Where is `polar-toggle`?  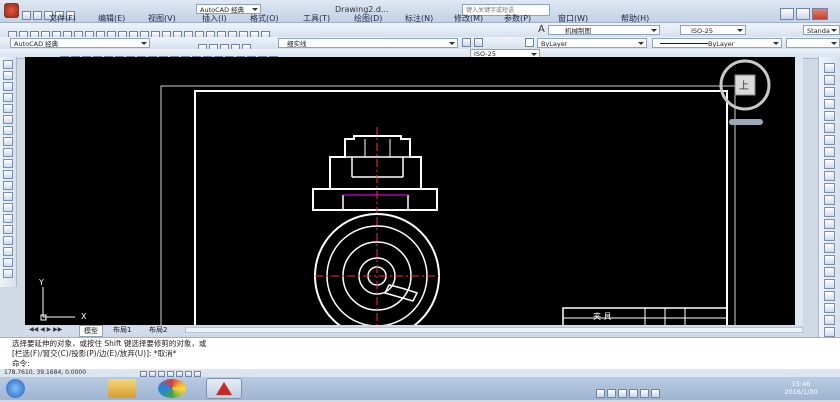
polar-toggle is located at coordinates (170, 373).